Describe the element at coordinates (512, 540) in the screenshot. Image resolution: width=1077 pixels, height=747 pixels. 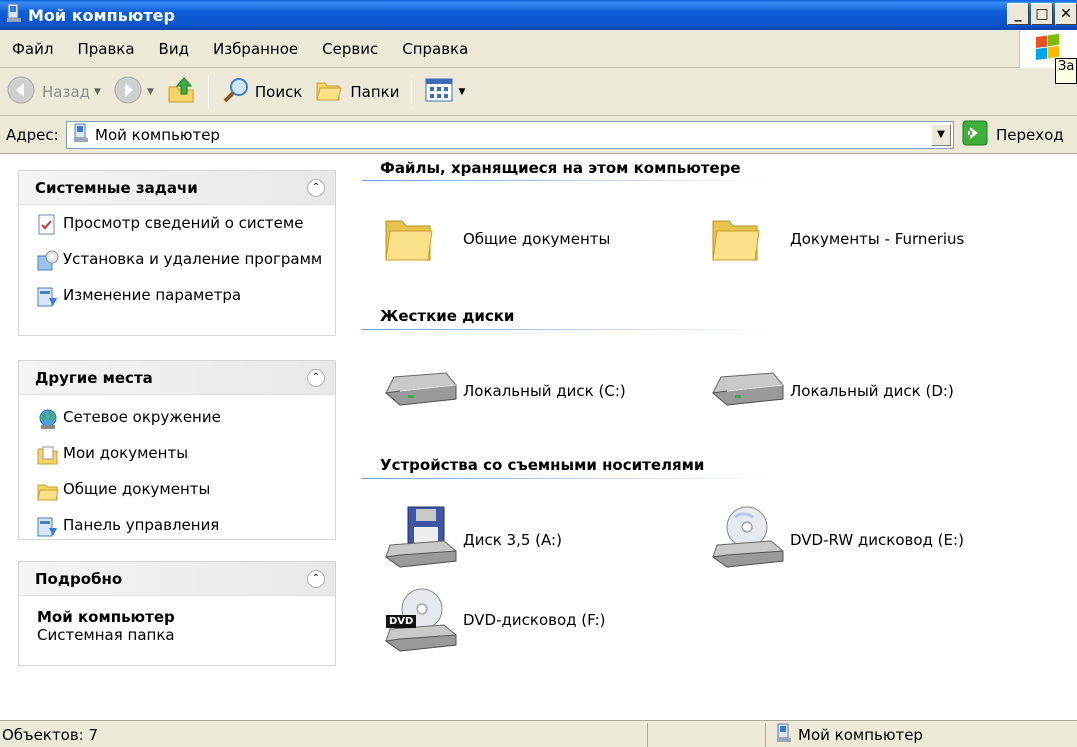
I see `item-label: Диск 3,5 (A:)` at that location.